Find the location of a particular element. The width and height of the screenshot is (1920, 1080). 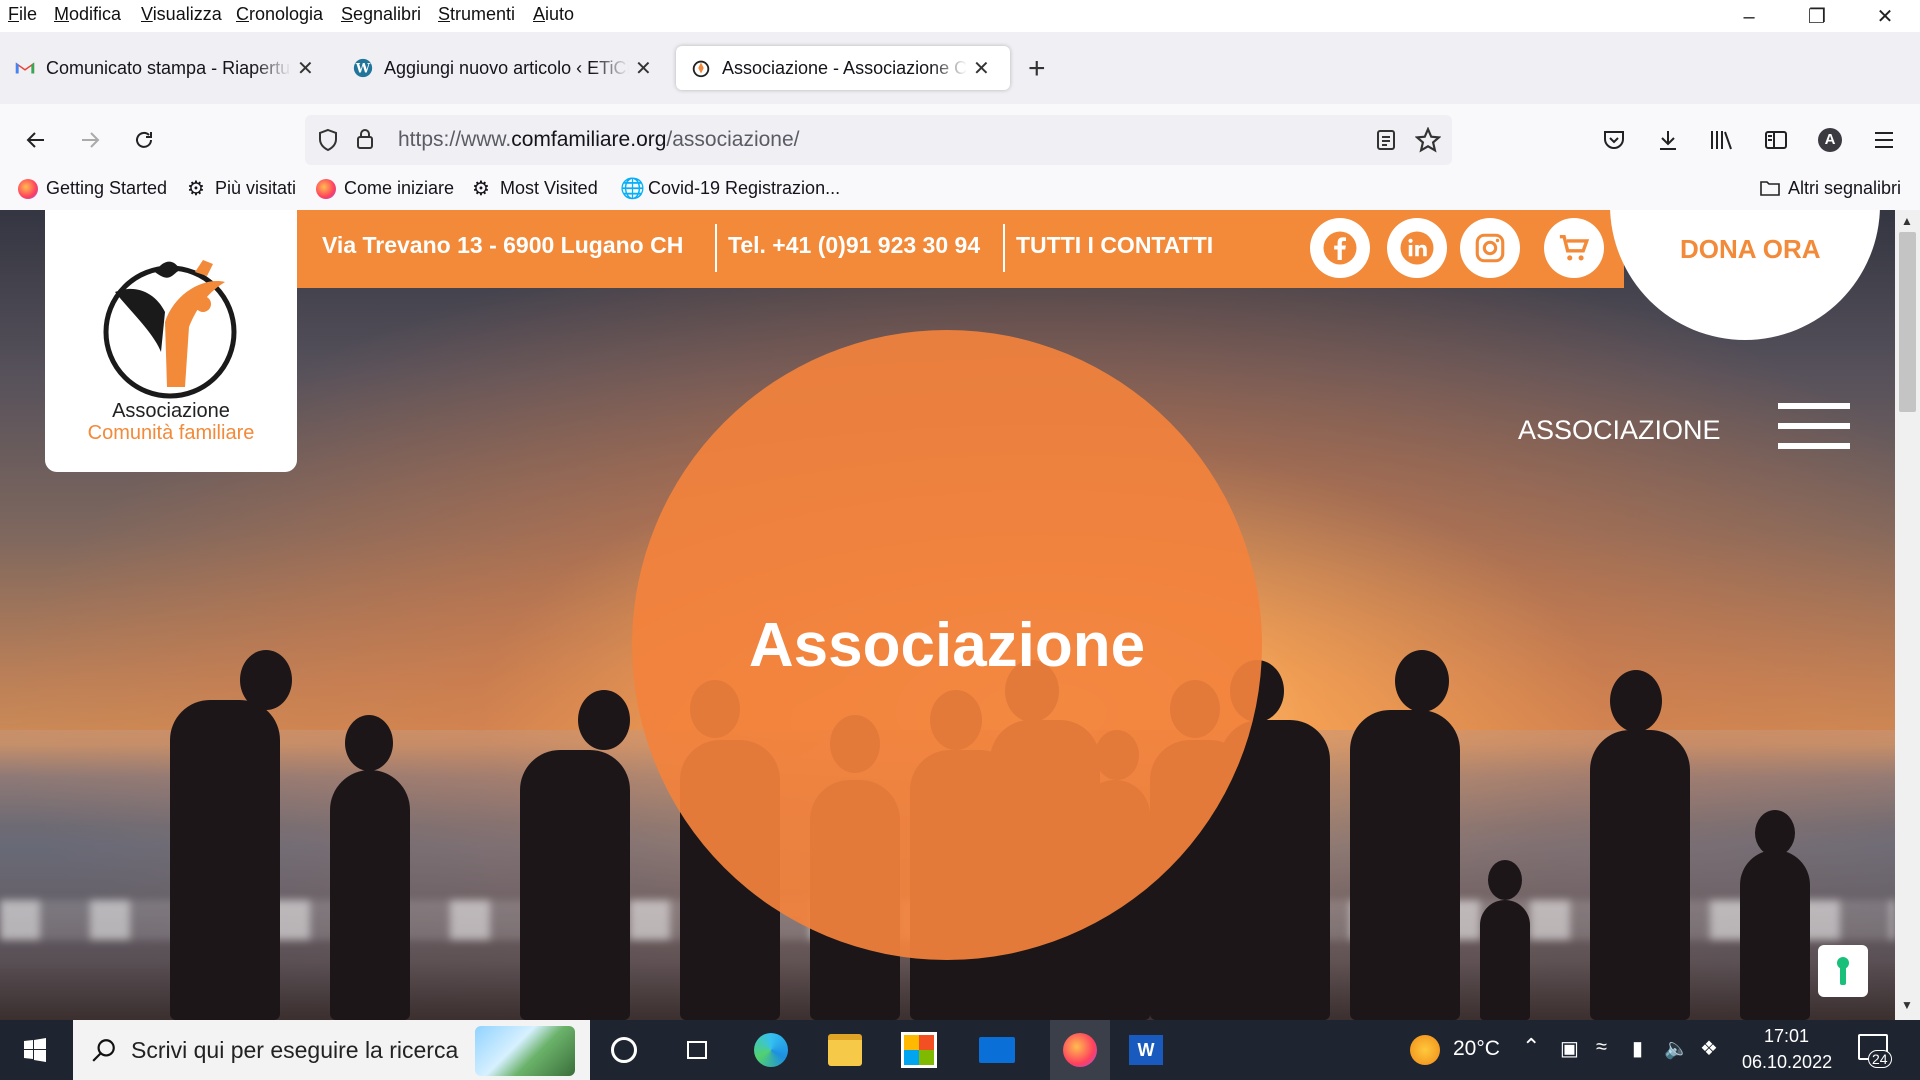

wifi-icon: ≈ is located at coordinates (1601, 1047).